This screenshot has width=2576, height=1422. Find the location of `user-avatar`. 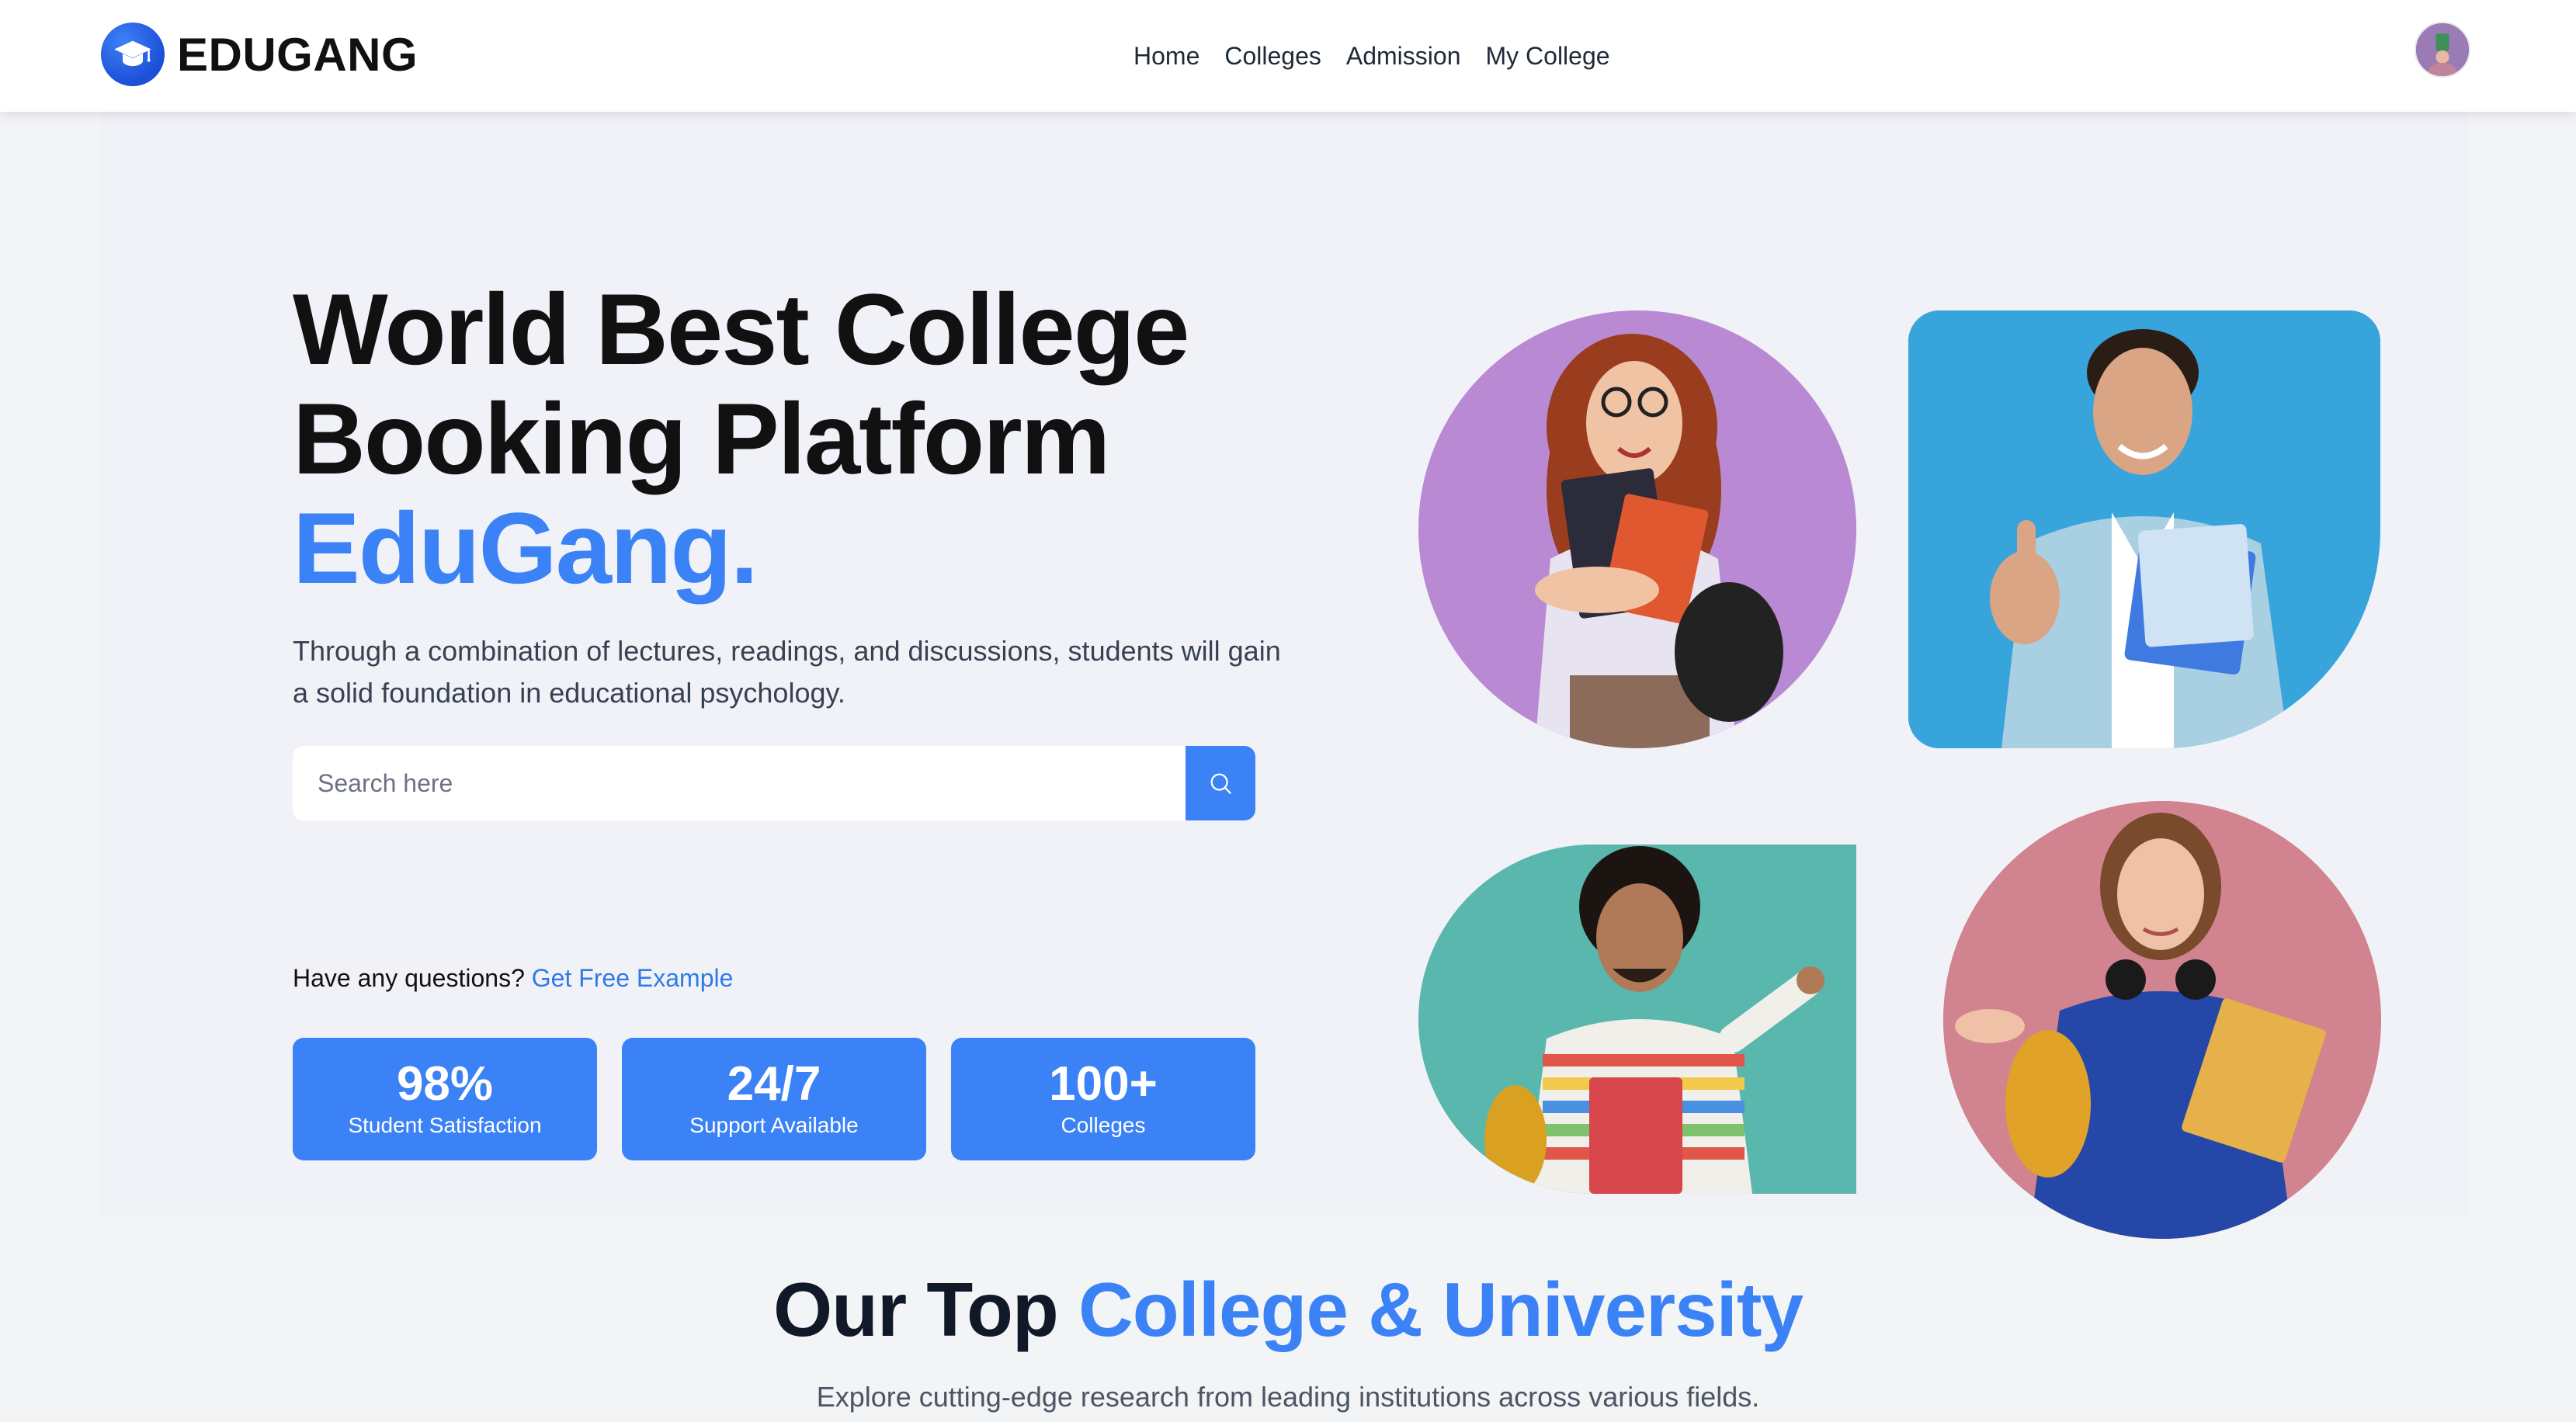

user-avatar is located at coordinates (2442, 50).